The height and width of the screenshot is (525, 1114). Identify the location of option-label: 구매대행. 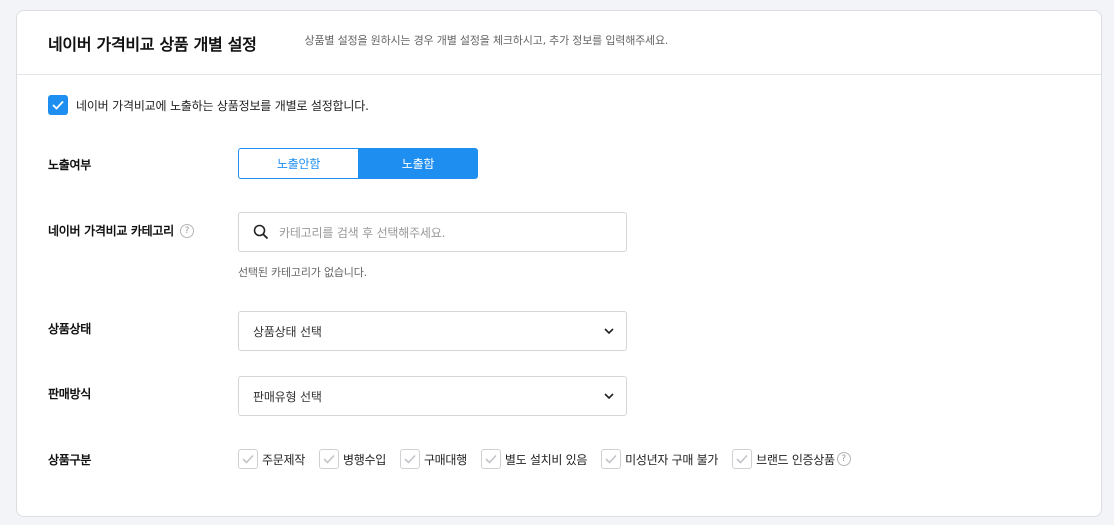
(445, 459).